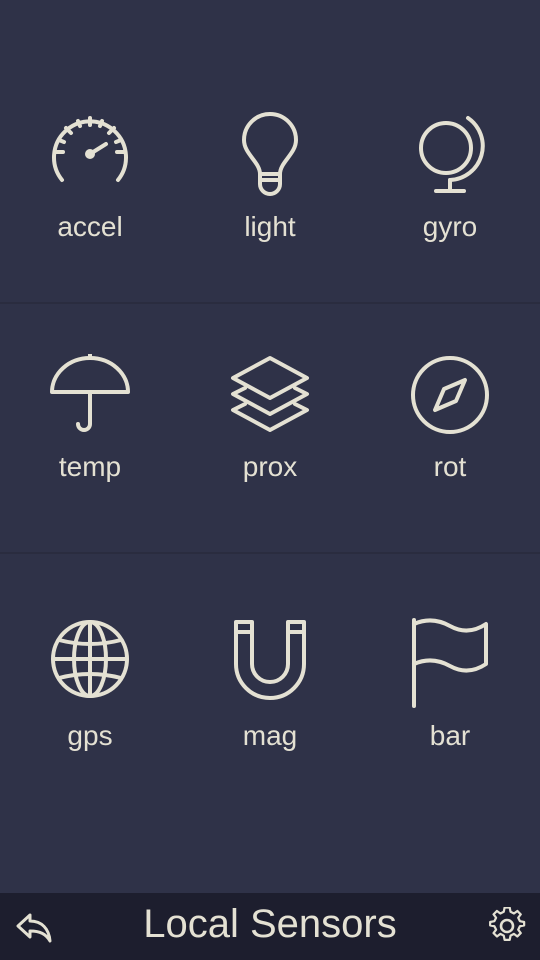 The width and height of the screenshot is (540, 960). I want to click on sensor-tile-mag: mag, so click(270, 723).